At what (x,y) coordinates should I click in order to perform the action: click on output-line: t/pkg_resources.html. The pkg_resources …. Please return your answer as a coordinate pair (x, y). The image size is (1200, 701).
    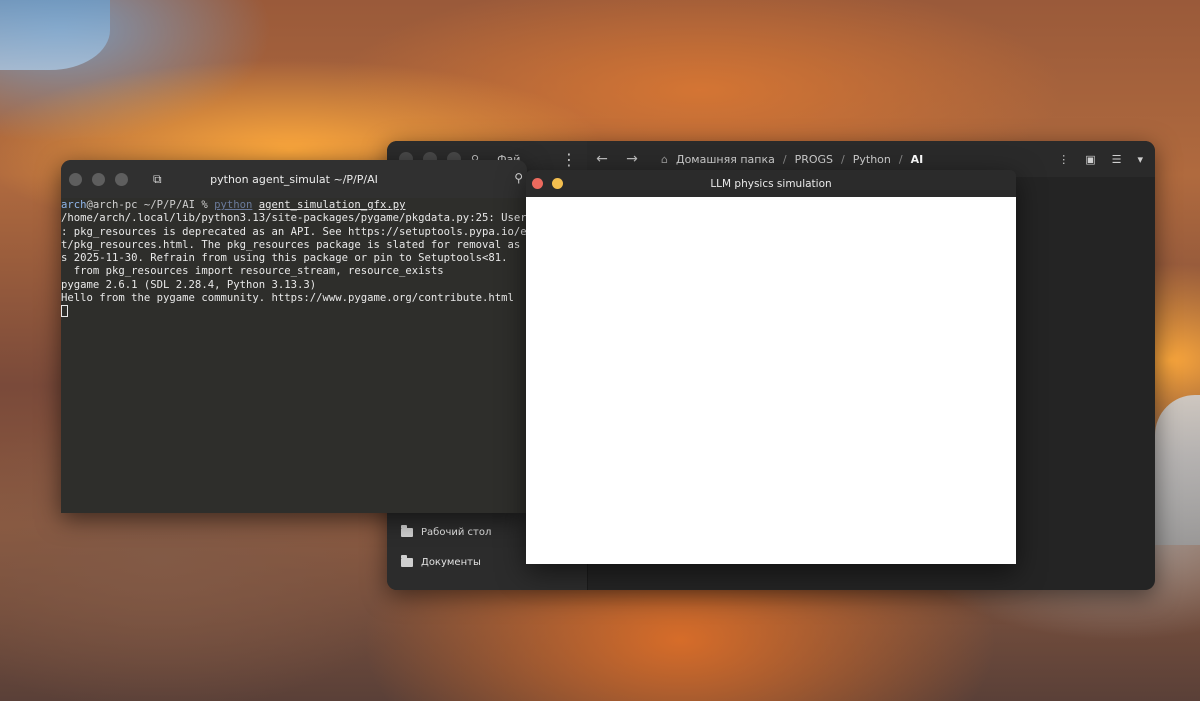
    Looking at the image, I should click on (294, 244).